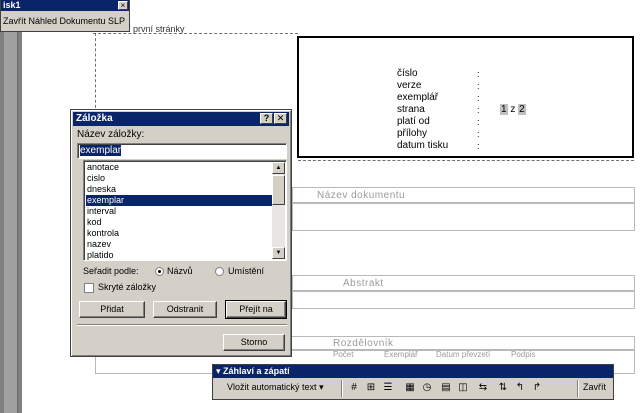 This screenshot has height=413, width=643. I want to click on bookmark-name-label: Název záložky:, so click(111, 134).